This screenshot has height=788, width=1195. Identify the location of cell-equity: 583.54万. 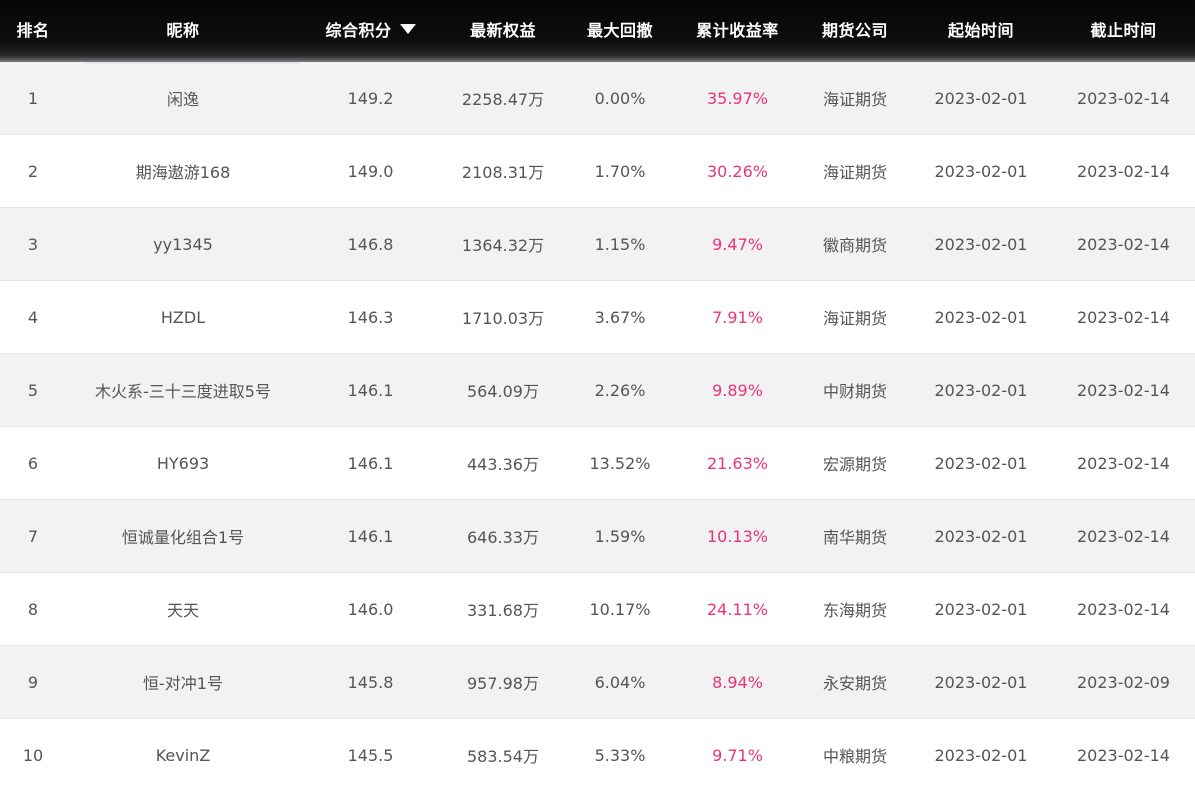
(503, 756).